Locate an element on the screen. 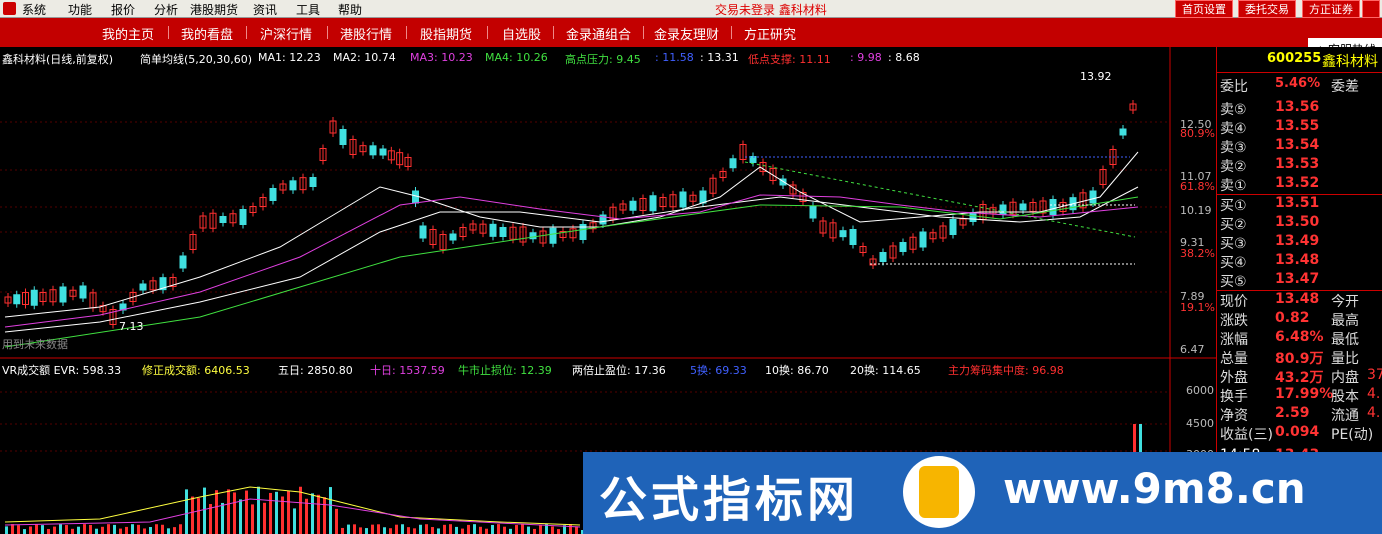  nav-my-home: 我的主页 is located at coordinates (128, 33).